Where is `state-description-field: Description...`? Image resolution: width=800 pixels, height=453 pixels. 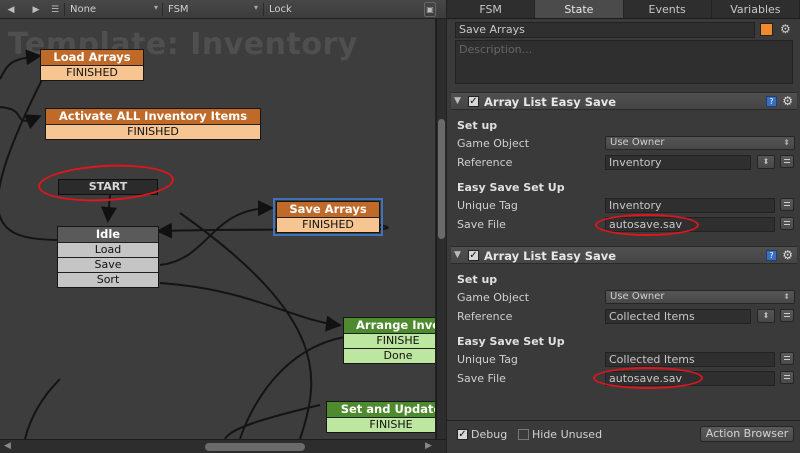
state-description-field: Description... is located at coordinates (624, 62).